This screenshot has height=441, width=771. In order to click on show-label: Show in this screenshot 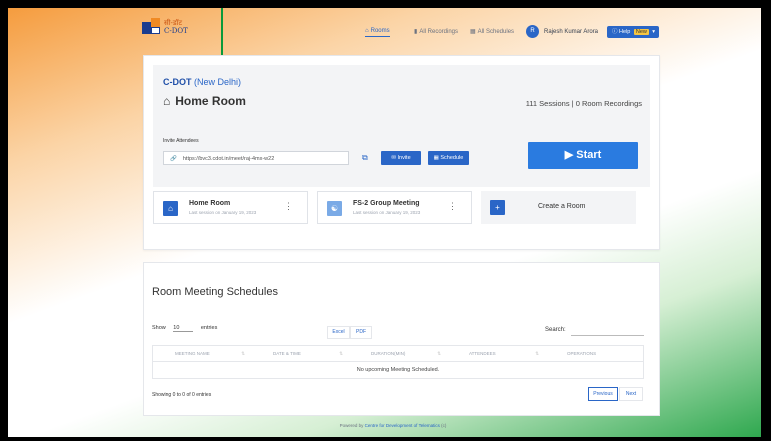, I will do `click(159, 328)`.